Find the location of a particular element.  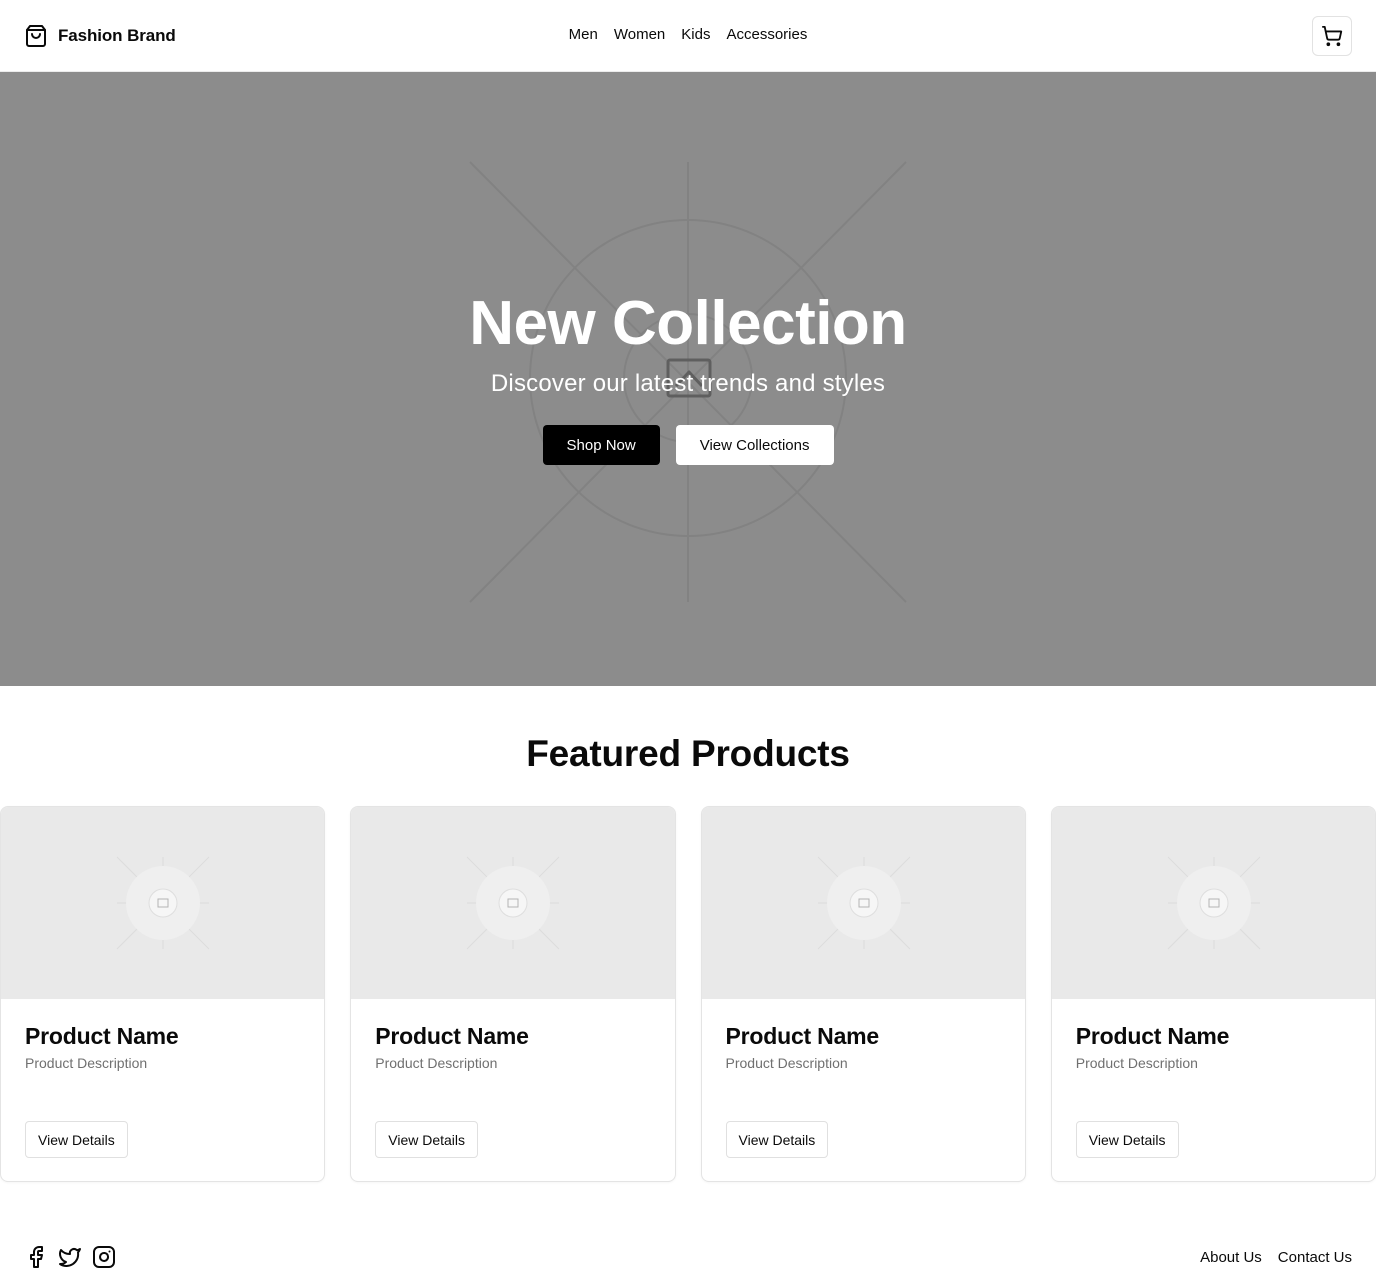

hero-buttons: Shop Now View Collections is located at coordinates (688, 445).